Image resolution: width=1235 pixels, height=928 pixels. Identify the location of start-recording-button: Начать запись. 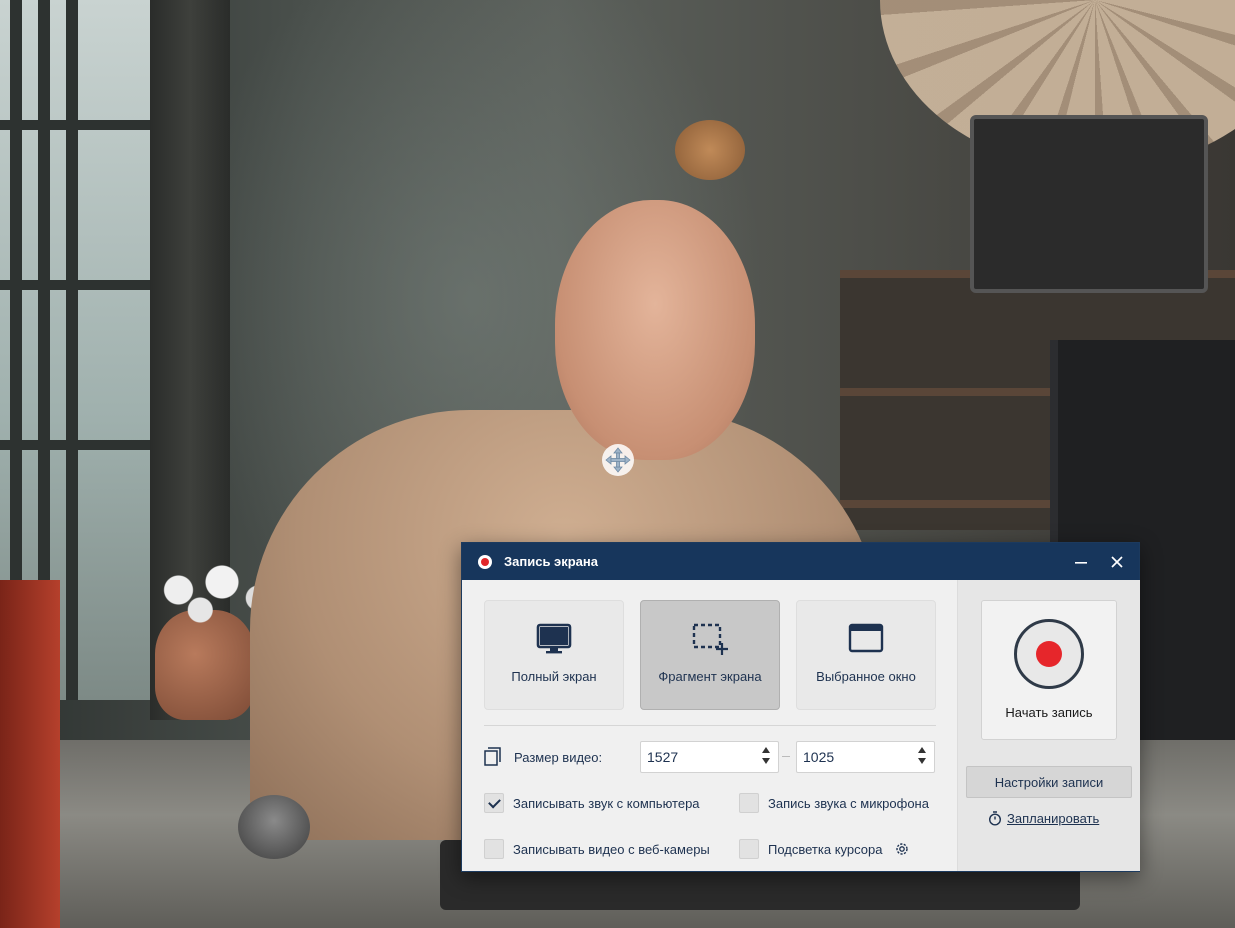
(1049, 670).